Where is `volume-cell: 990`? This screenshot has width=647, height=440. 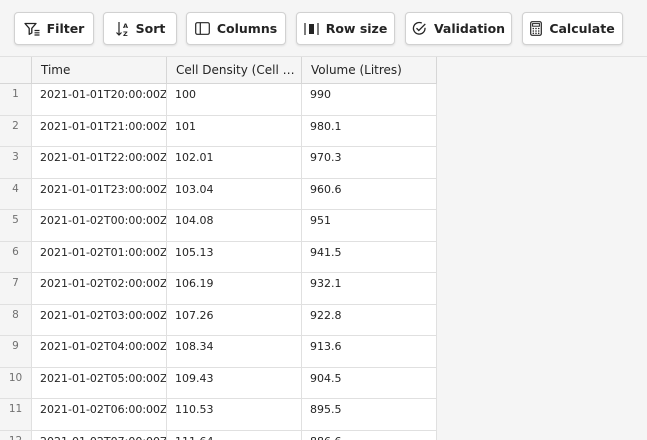
volume-cell: 990 is located at coordinates (369, 99).